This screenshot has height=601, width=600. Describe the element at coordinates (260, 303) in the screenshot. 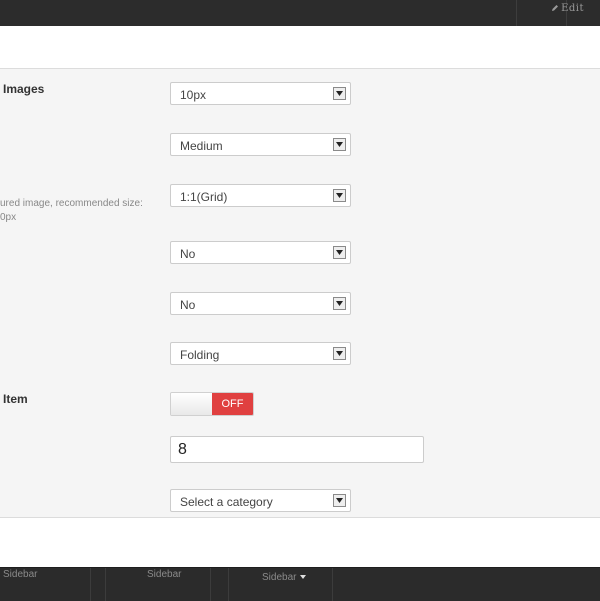

I see `option-5-select: No` at that location.